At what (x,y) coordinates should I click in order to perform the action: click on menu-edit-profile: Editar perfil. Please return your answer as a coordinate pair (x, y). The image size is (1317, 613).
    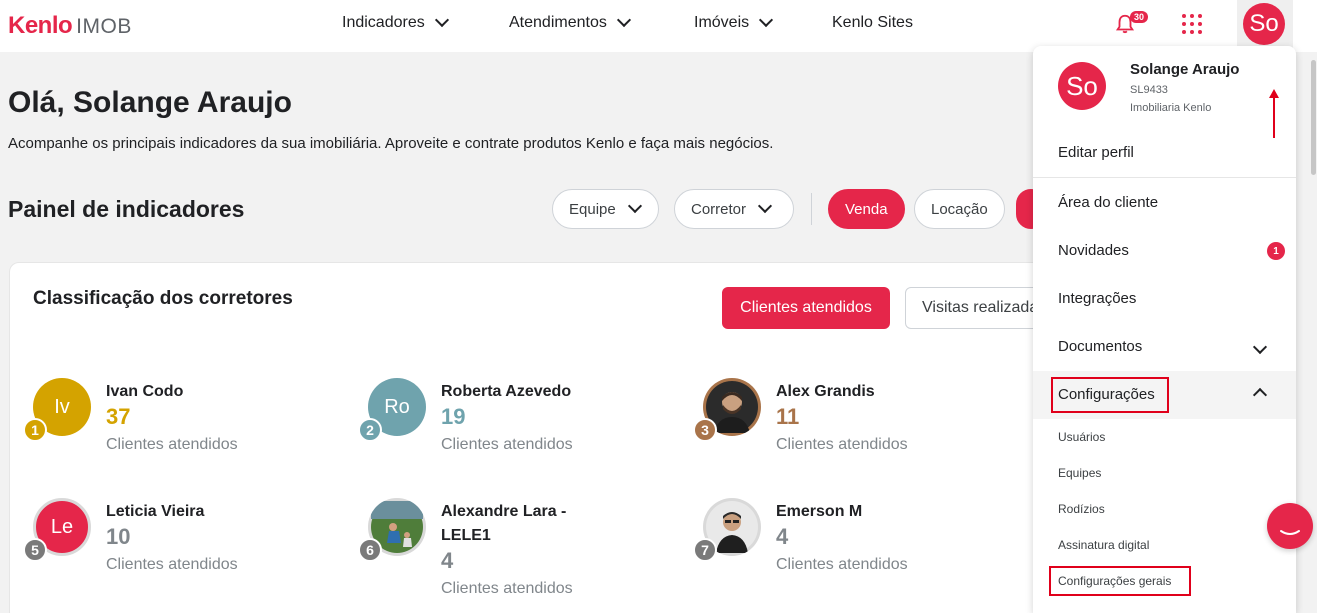
    Looking at the image, I should click on (1096, 152).